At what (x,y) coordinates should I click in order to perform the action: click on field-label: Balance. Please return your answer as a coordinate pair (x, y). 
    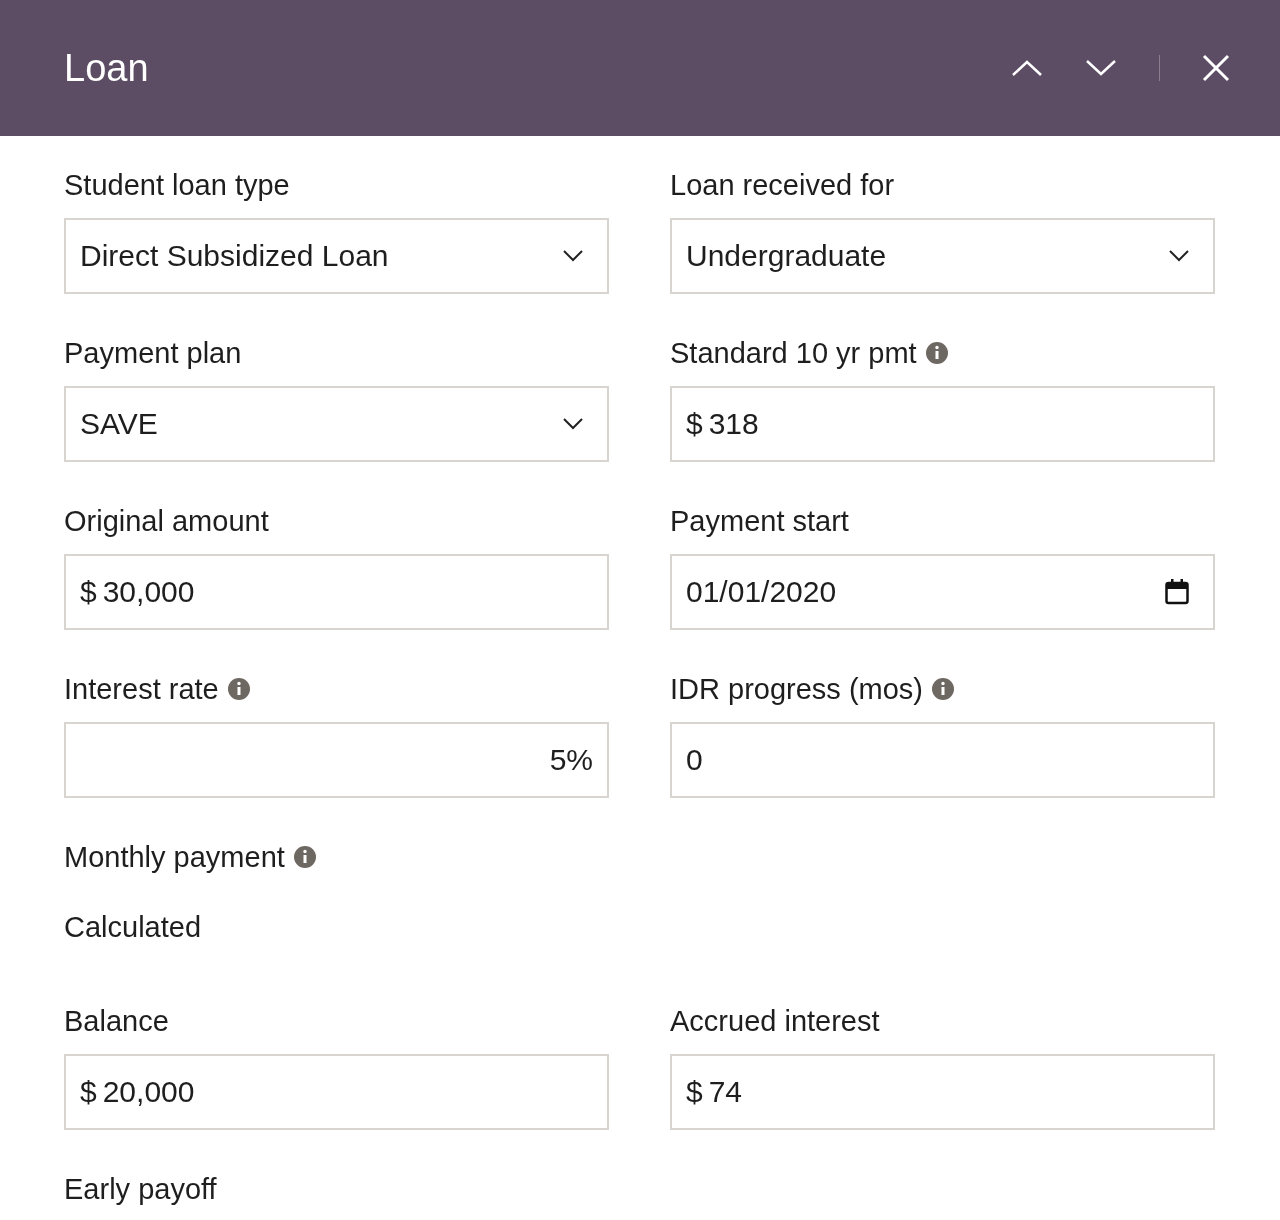
    Looking at the image, I should click on (116, 1021).